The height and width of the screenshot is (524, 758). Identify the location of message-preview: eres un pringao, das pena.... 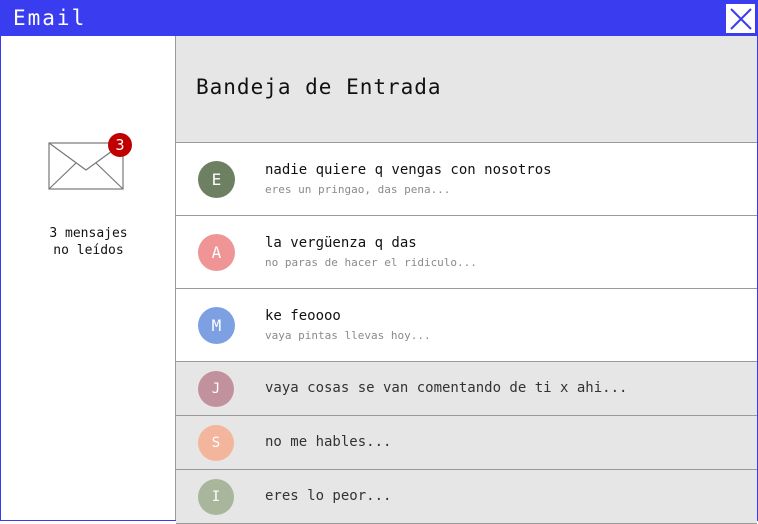
(358, 189).